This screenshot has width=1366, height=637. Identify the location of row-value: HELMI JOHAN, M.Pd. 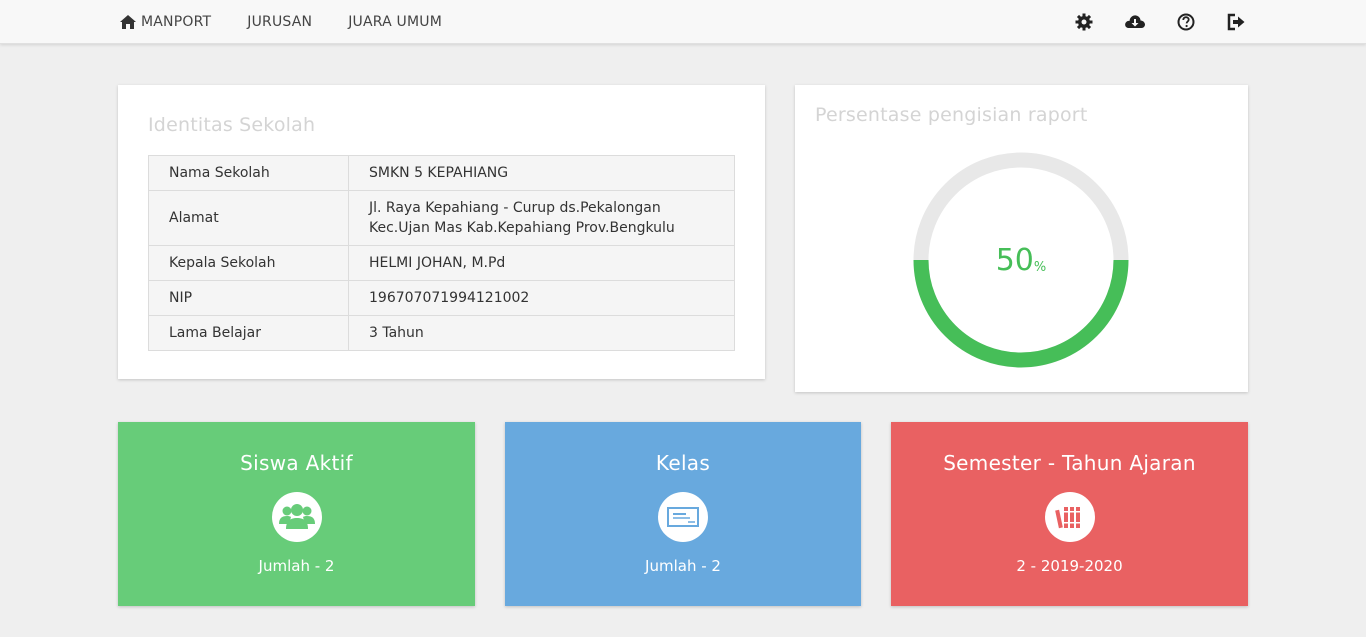
(541, 263).